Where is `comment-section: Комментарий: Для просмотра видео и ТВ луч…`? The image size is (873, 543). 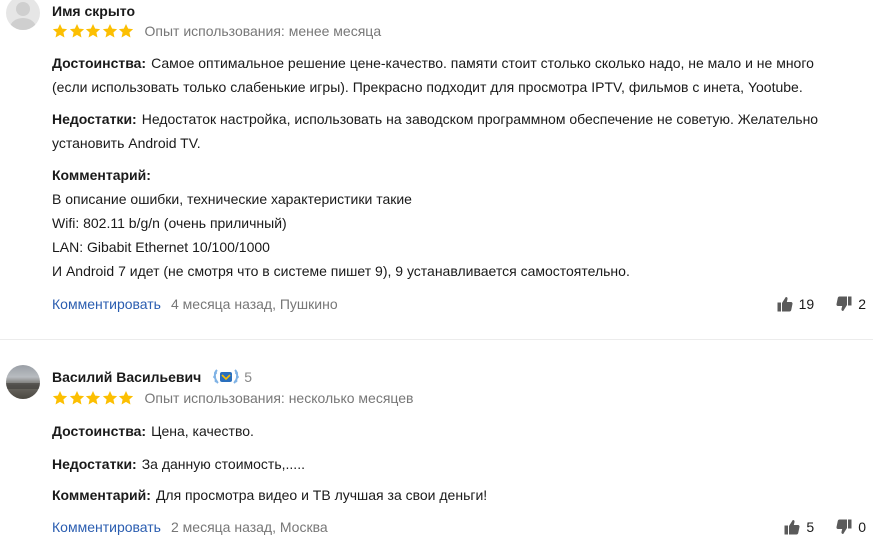
comment-section: Комментарий: Для просмотра видео и ТВ луч… is located at coordinates (452, 495).